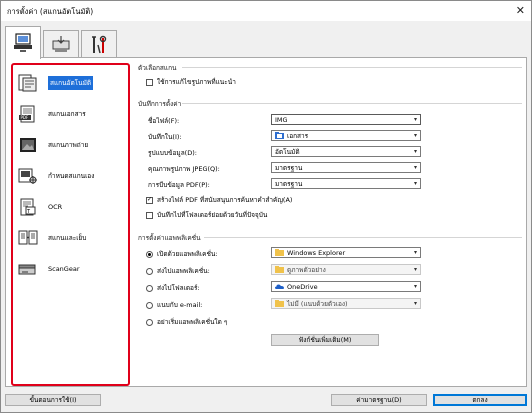 The height and width of the screenshot is (413, 532). Describe the element at coordinates (169, 238) in the screenshot. I see `app-settings-heading: การตั้งค่าแอพพลิเคชั่น` at that location.